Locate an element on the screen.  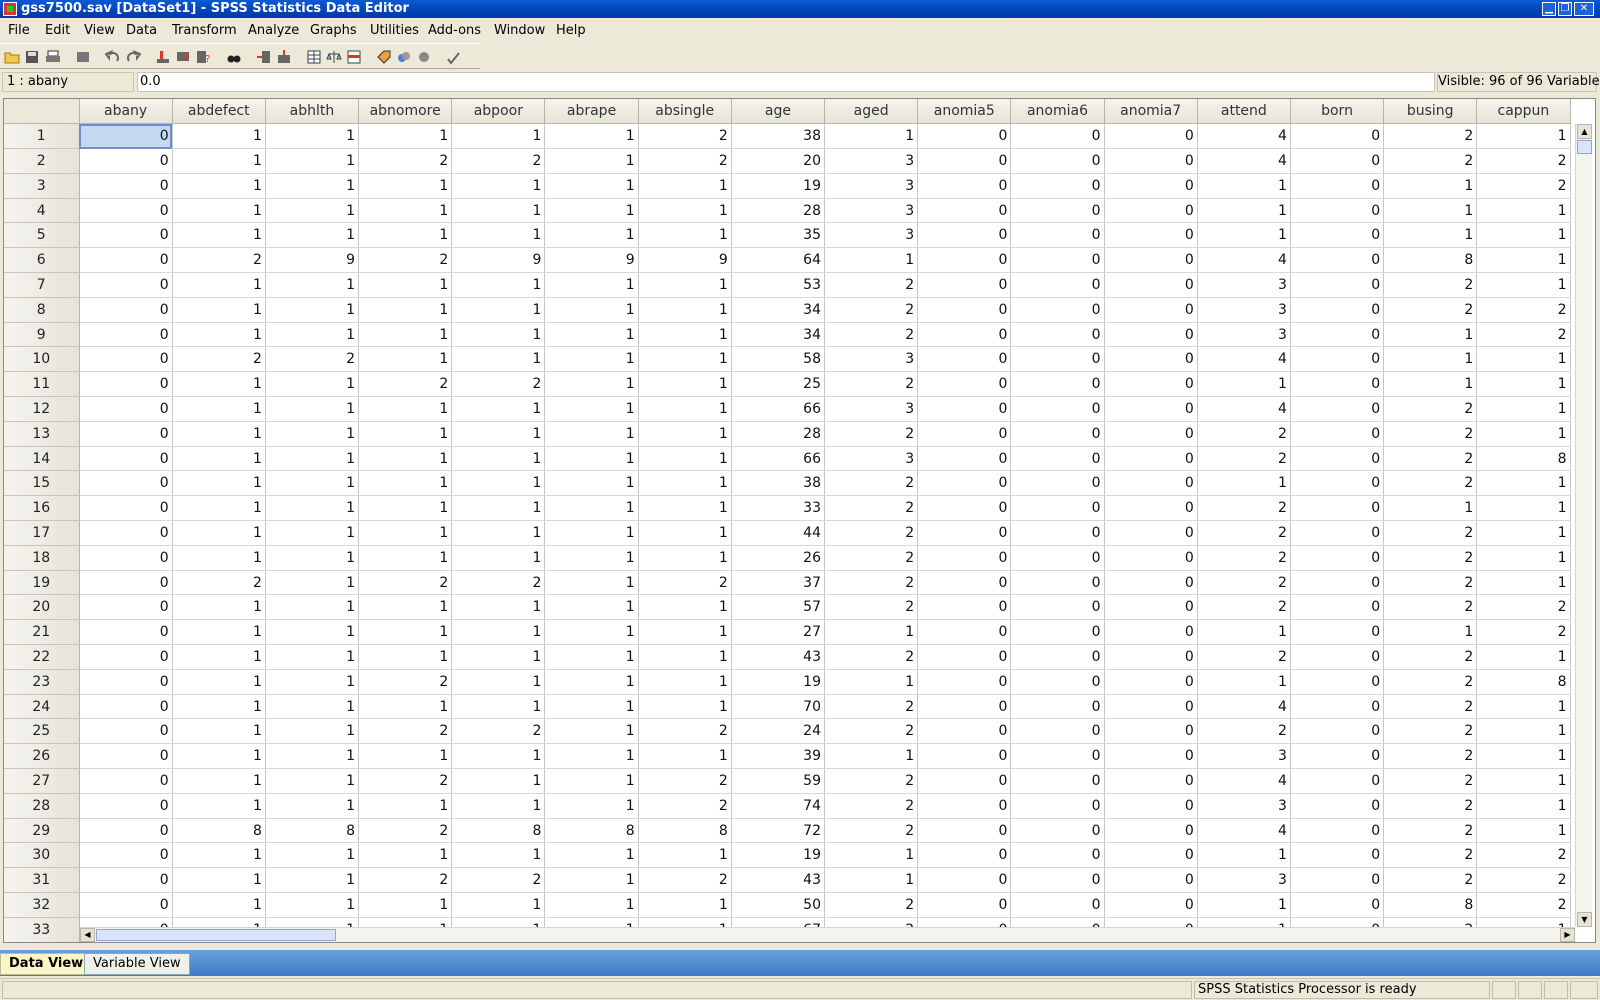
row-header: 33 is located at coordinates (42, 929).